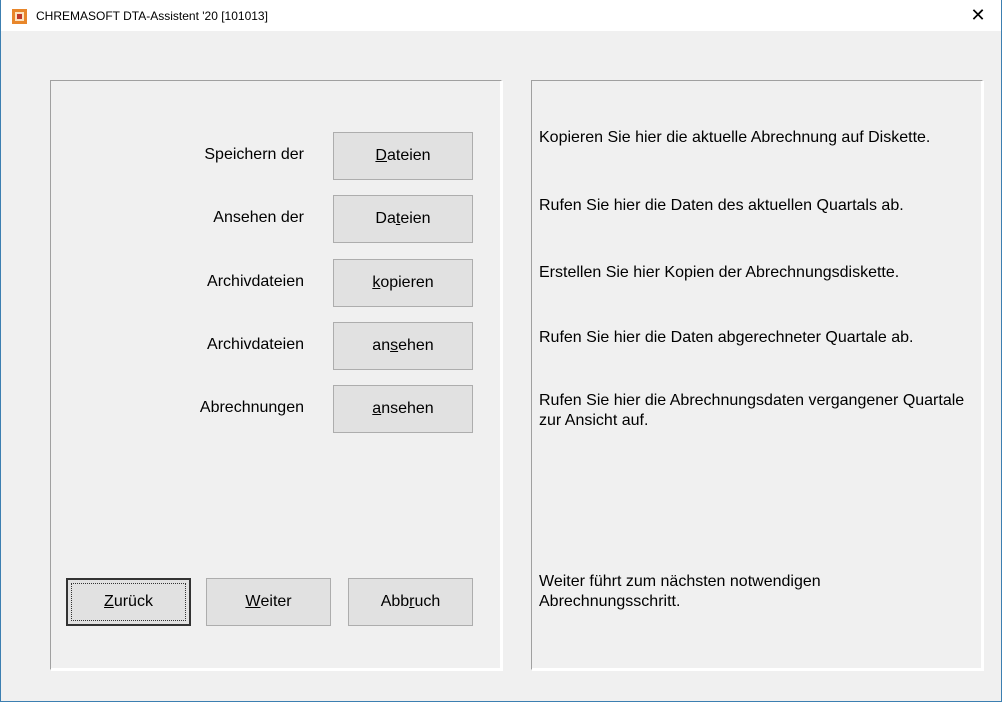  Describe the element at coordinates (381, 345) in the screenshot. I see `button-text: an` at that location.